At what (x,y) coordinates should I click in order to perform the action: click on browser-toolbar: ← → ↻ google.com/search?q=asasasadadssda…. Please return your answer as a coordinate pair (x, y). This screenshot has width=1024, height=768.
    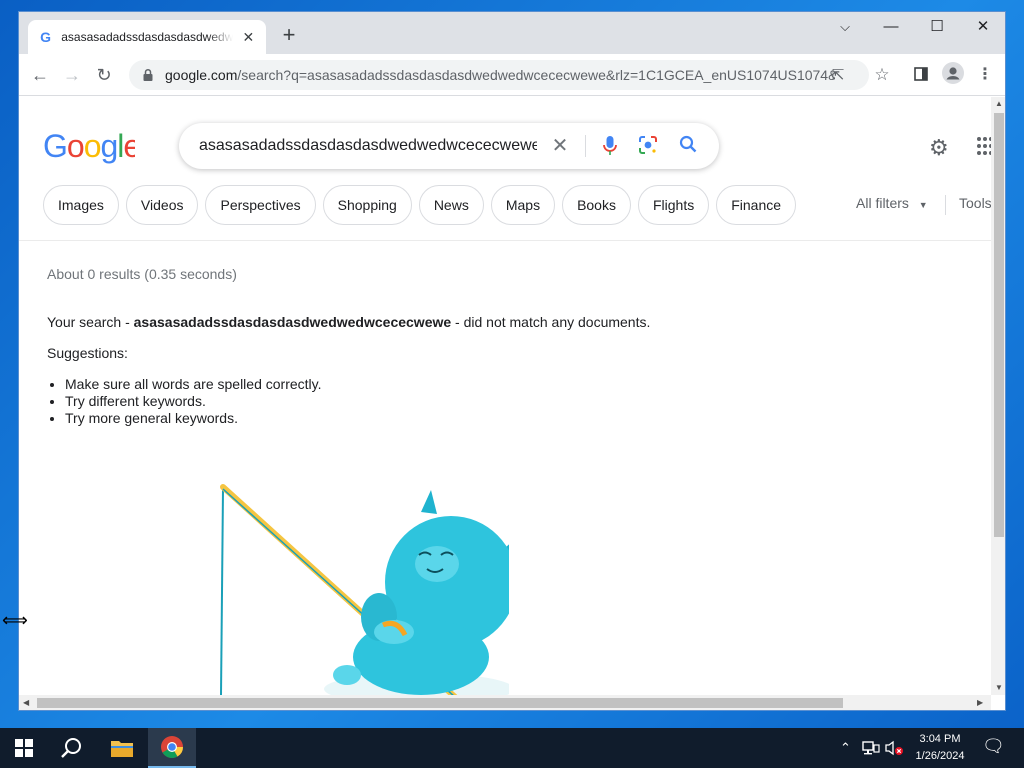
    Looking at the image, I should click on (512, 75).